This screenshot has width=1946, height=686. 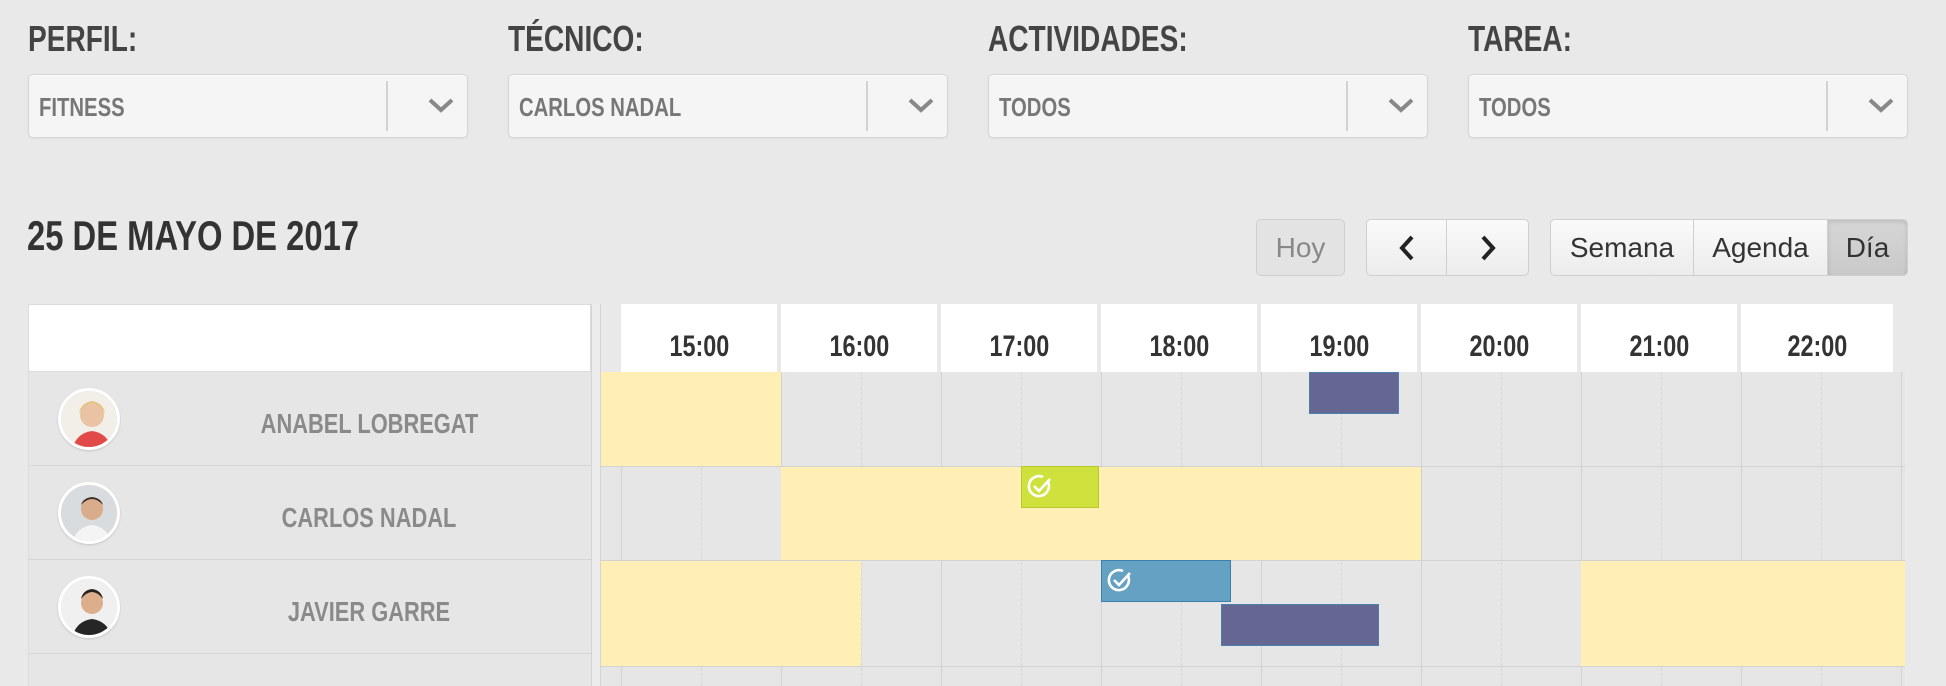 I want to click on resource-header, so click(x=309, y=338).